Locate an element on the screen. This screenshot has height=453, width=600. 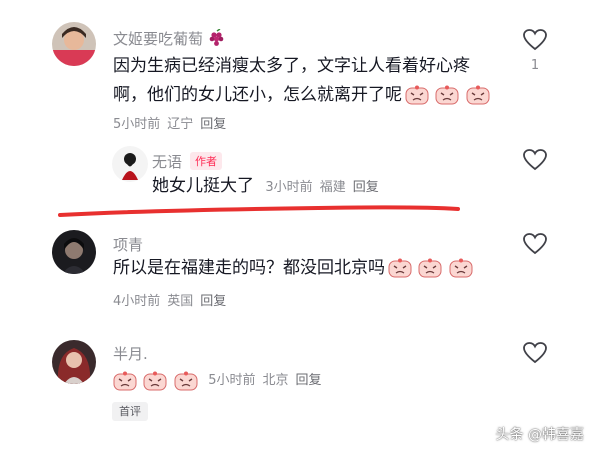
comment-location: 福建 is located at coordinates (332, 187).